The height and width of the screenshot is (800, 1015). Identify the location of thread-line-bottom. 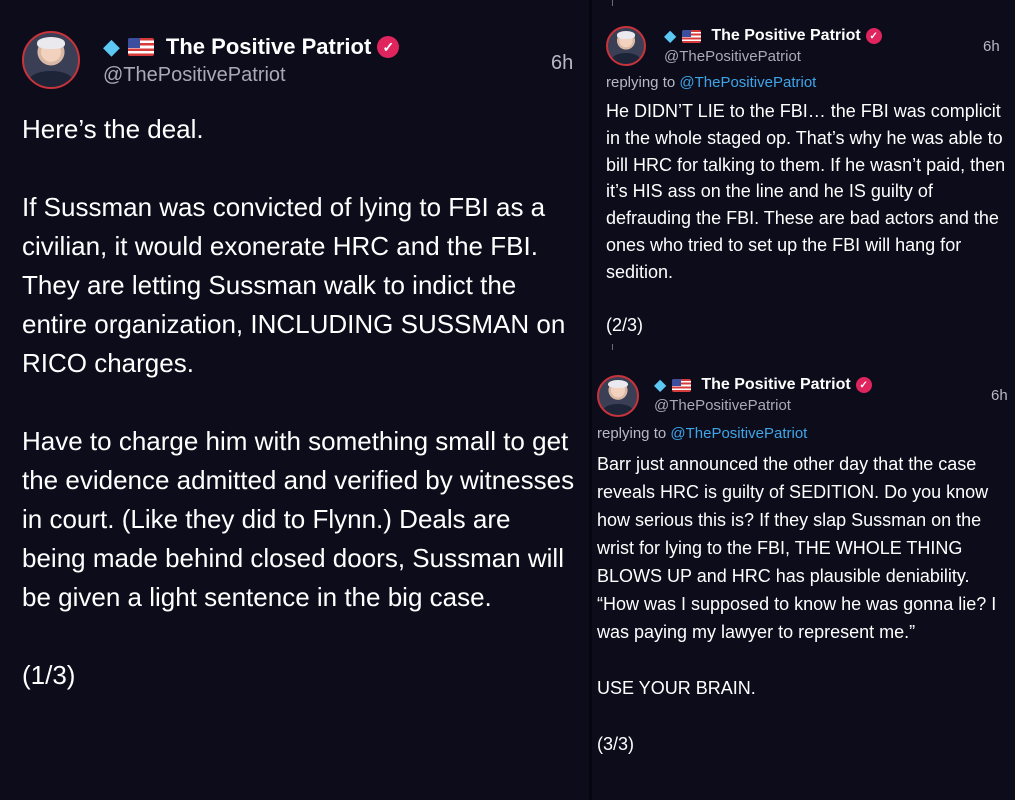
(612, 347).